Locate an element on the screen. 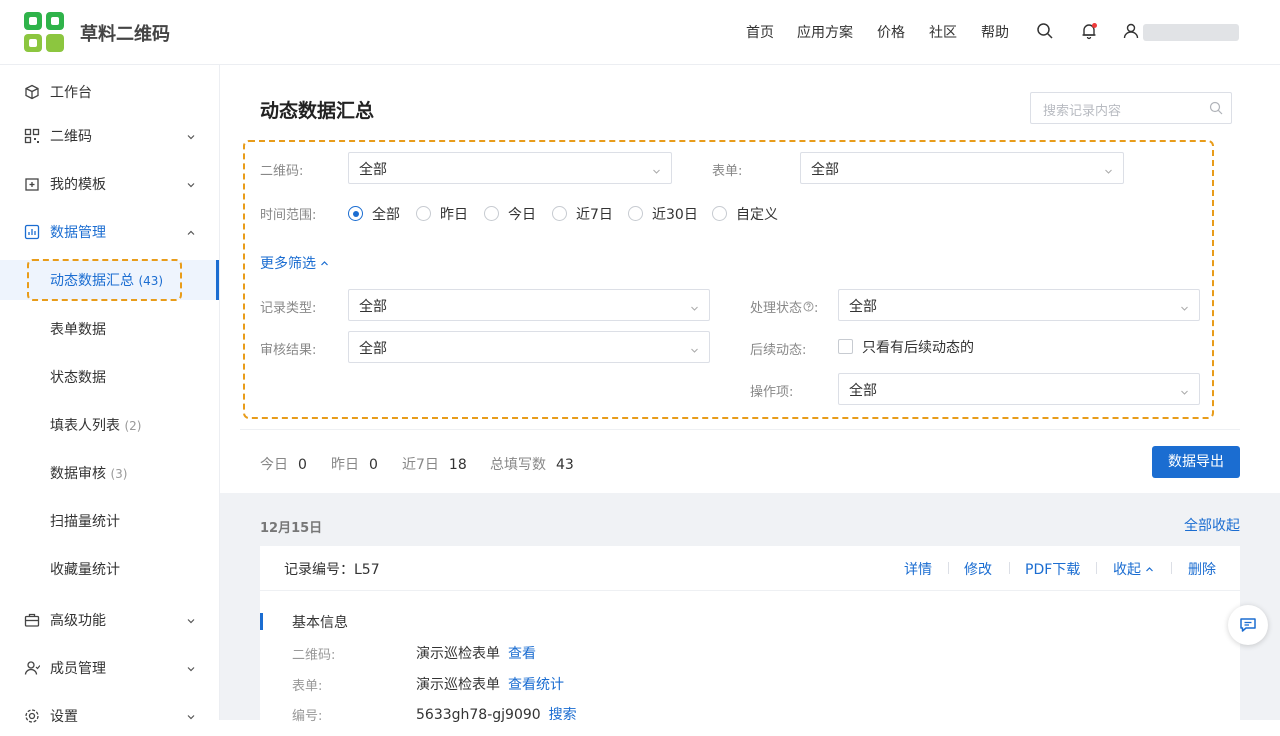 This screenshot has height=736, width=1280. sidebar-item-settings: 设置 is located at coordinates (109, 716).